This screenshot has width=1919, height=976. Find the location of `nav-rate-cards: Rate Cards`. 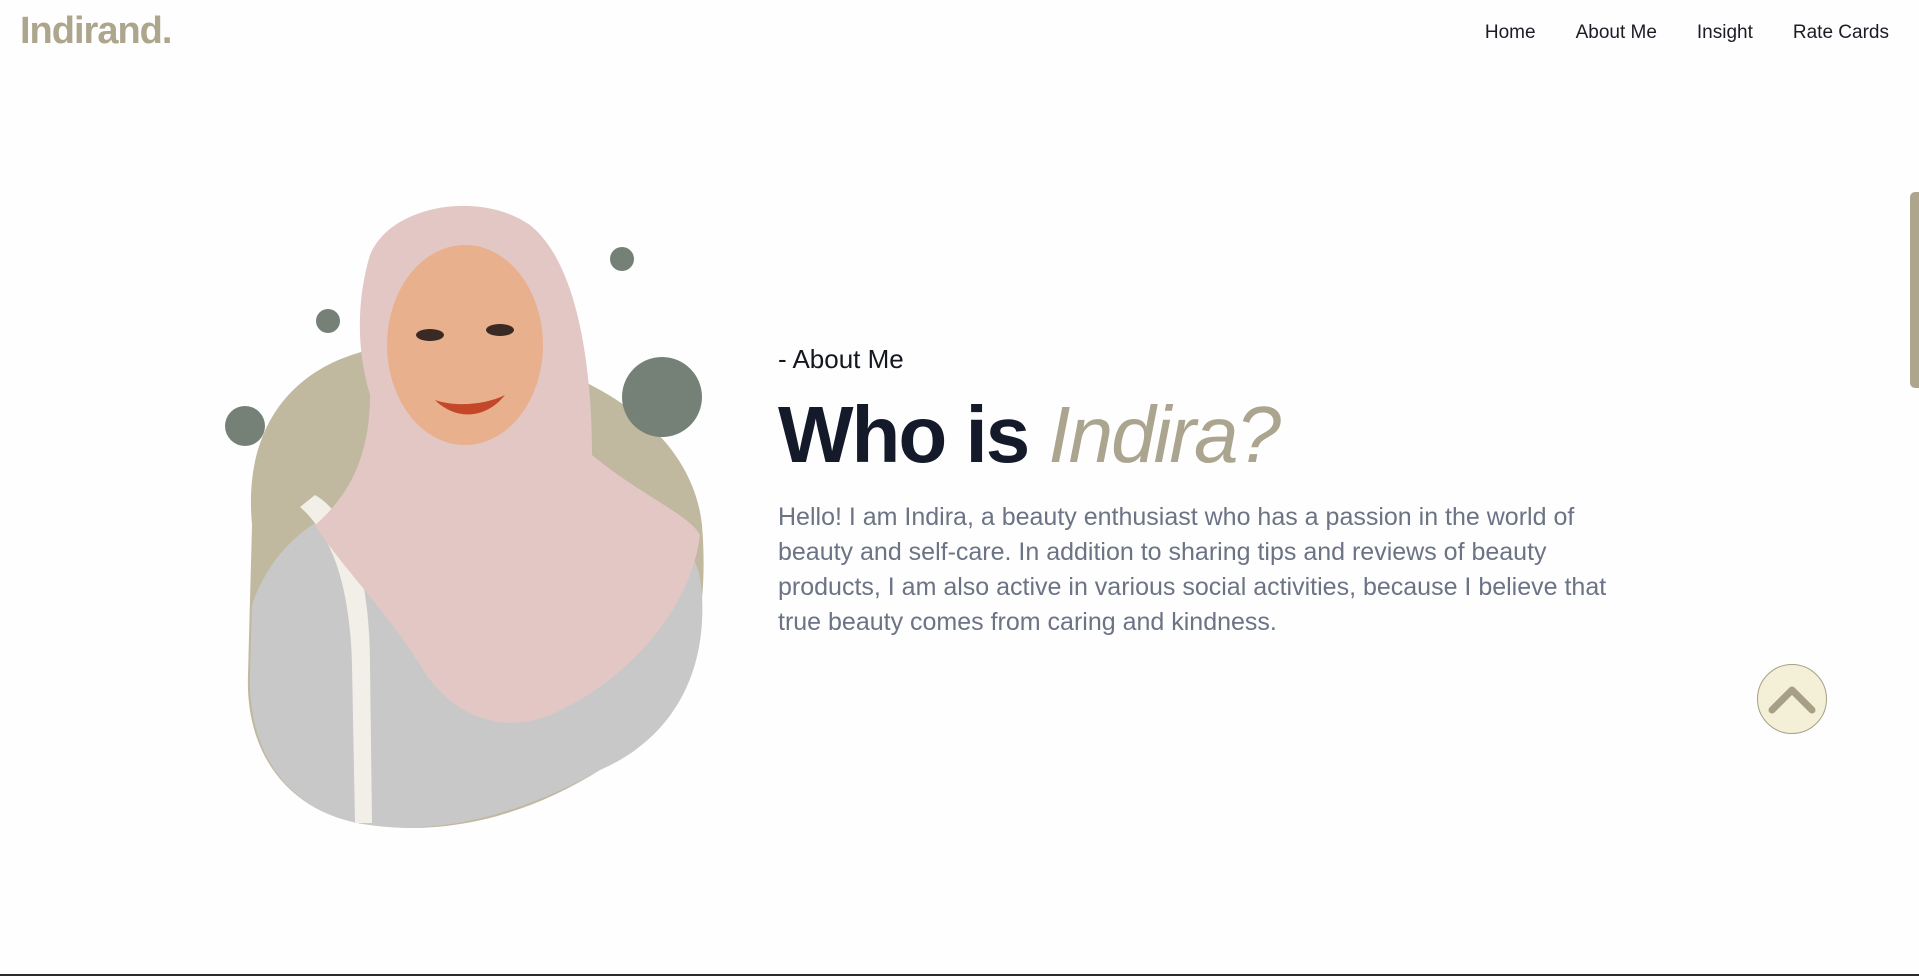

nav-rate-cards: Rate Cards is located at coordinates (1841, 33).